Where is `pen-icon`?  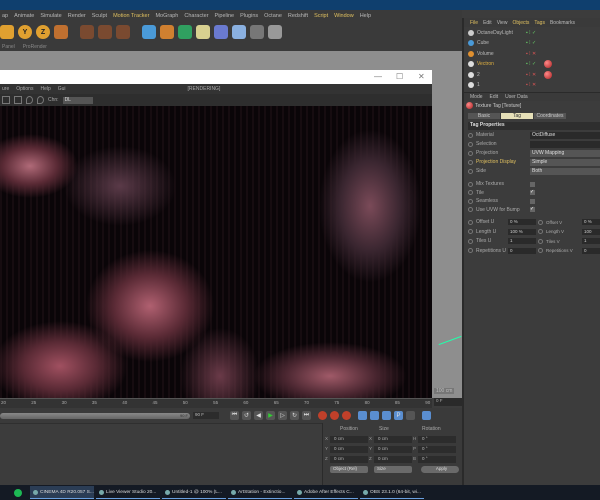
pen-icon is located at coordinates (167, 32).